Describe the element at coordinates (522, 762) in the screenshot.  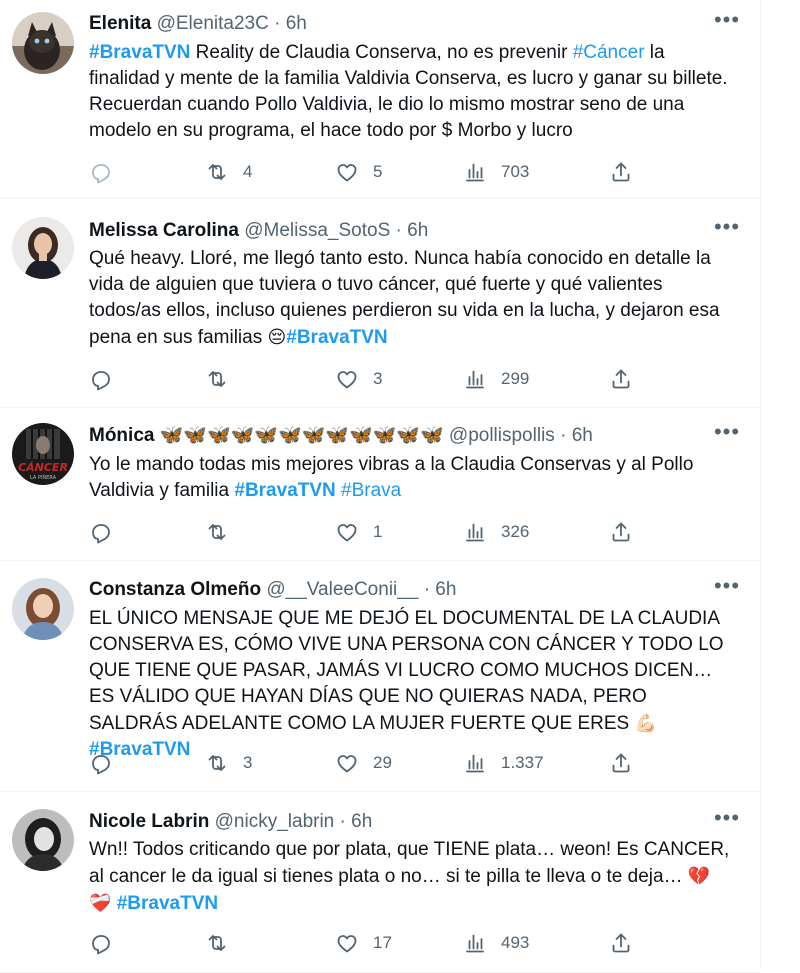
I see `views-count: 1.337` at that location.